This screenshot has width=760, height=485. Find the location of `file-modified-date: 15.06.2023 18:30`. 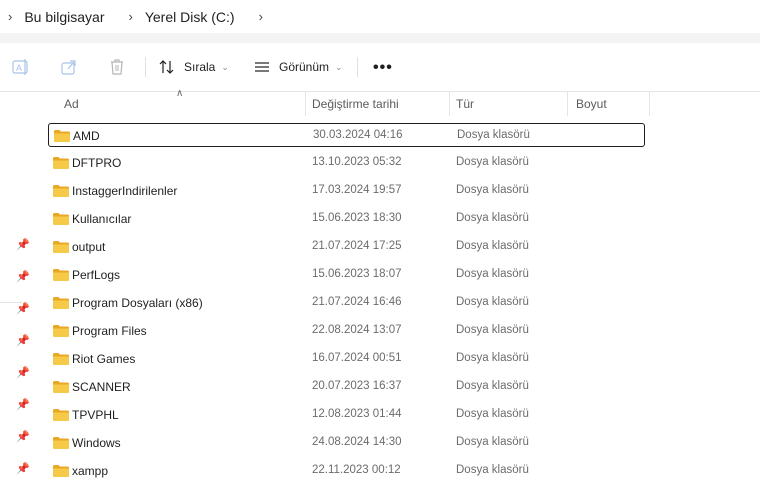

file-modified-date: 15.06.2023 18:30 is located at coordinates (357, 218).